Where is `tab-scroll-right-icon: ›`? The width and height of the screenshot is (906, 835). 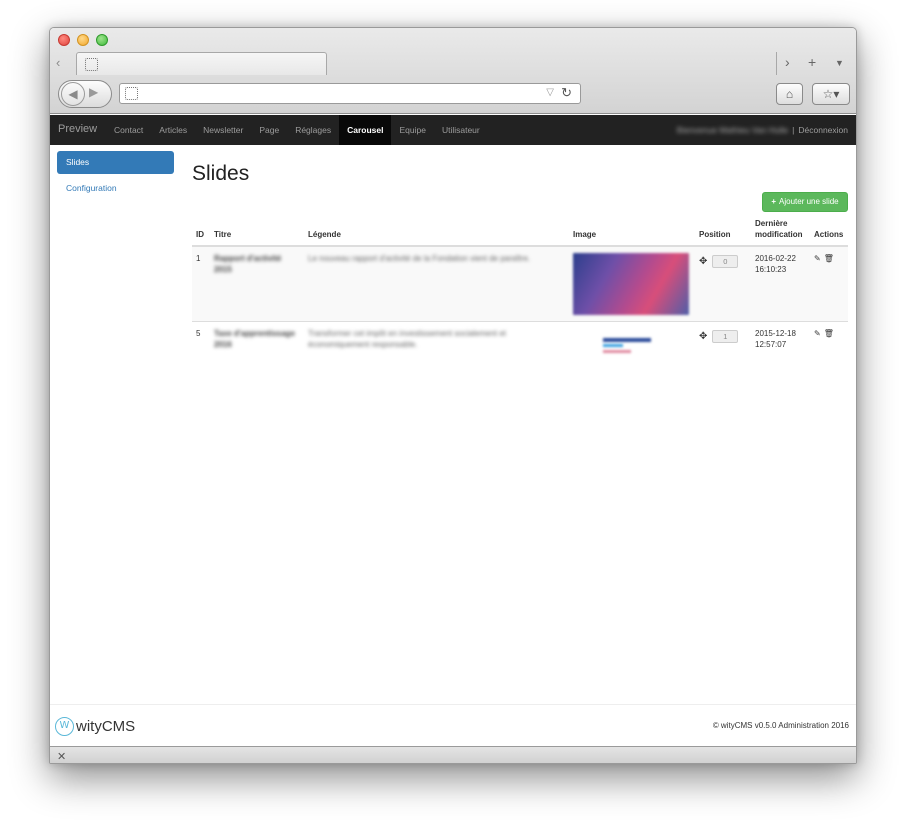
tab-scroll-right-icon: › is located at coordinates (787, 62).